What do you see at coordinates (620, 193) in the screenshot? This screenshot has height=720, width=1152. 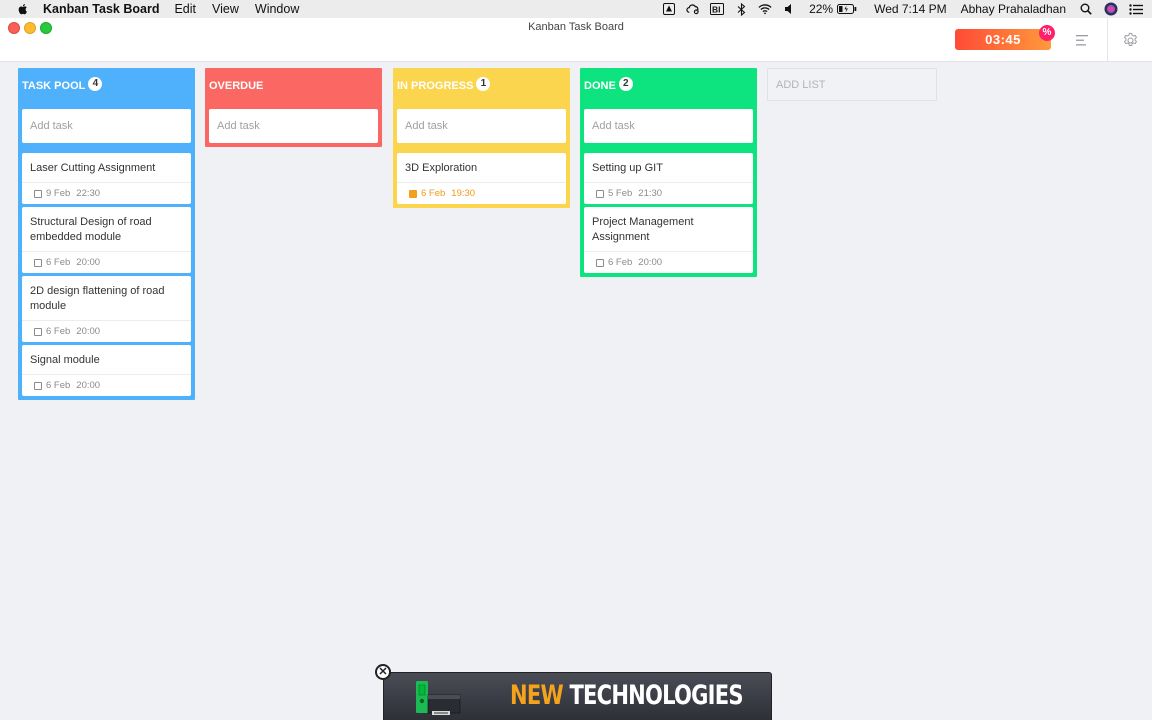 I see `task-date: 5 Feb` at bounding box center [620, 193].